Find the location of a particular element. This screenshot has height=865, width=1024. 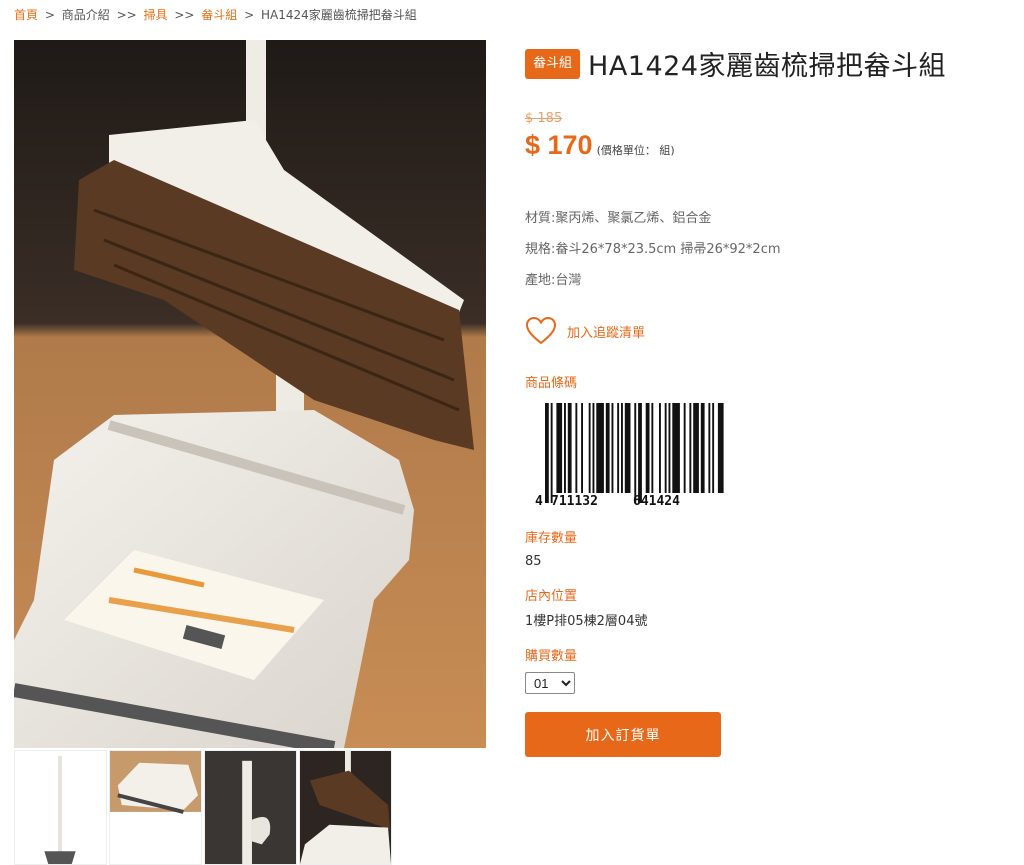

breadcrumb: 首頁 > 商品介紹 >> 掃具 >> 畚斗組 > HA1424家麗齒梳掃把畚斗組 is located at coordinates (215, 14).